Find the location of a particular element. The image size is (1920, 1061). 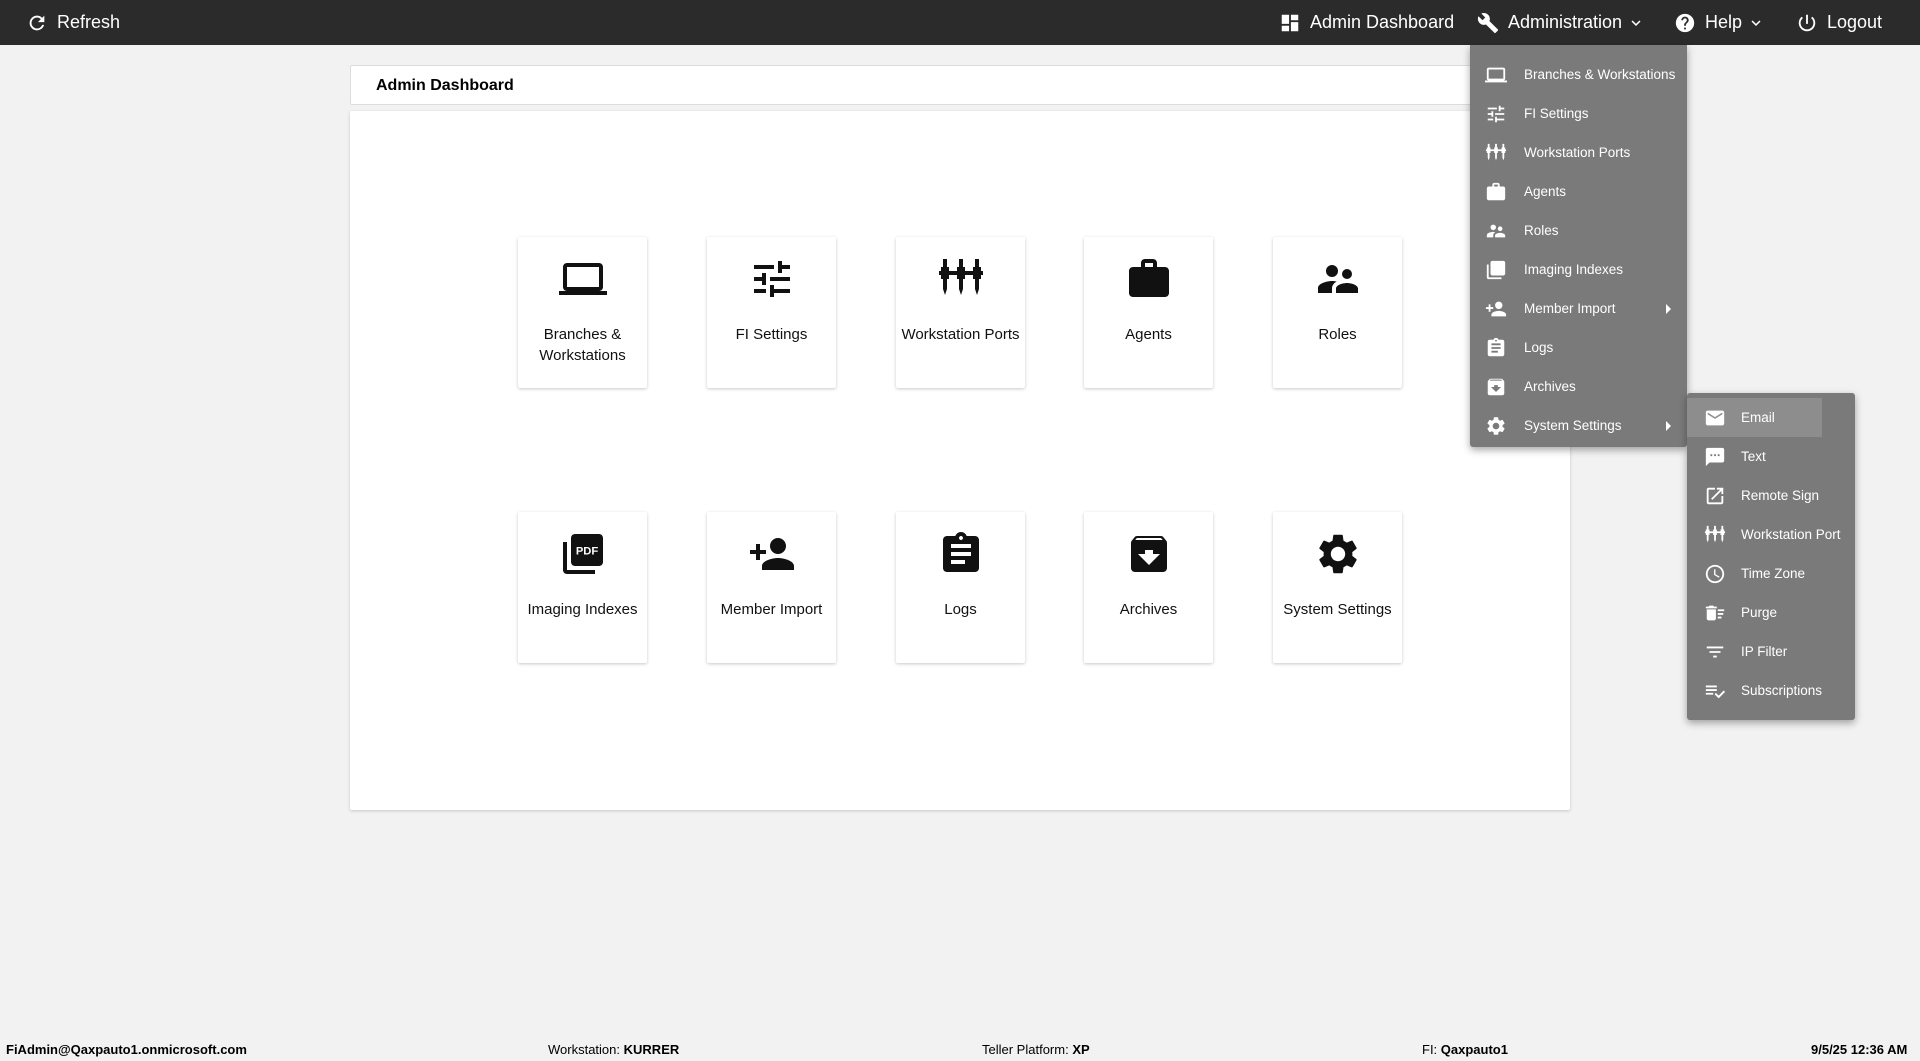

tile-agents: Agents is located at coordinates (1148, 312).